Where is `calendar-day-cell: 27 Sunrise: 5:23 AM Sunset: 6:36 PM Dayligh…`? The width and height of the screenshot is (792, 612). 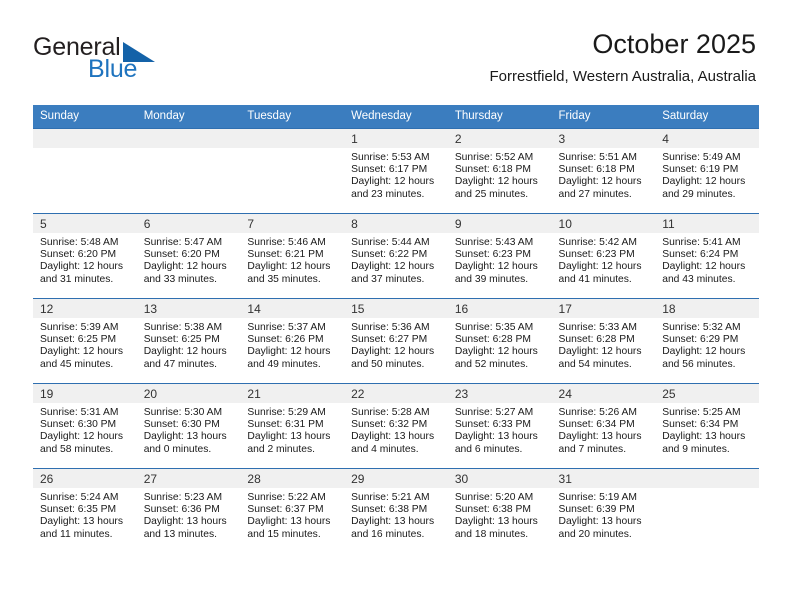 calendar-day-cell: 27 Sunrise: 5:23 AM Sunset: 6:36 PM Dayligh… is located at coordinates (188, 510).